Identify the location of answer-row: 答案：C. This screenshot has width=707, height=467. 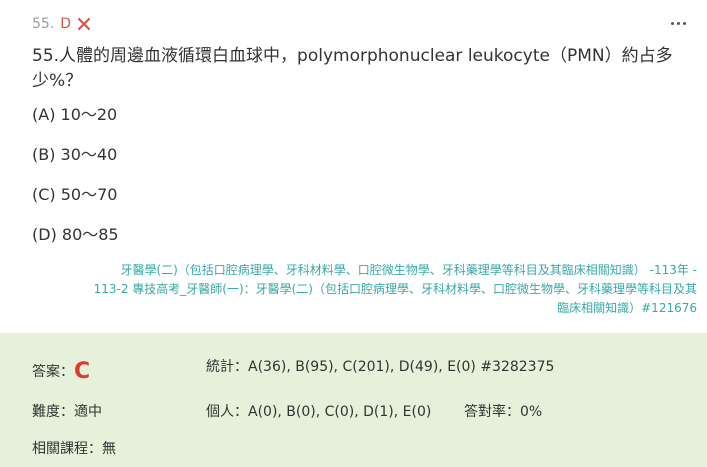
(61, 371).